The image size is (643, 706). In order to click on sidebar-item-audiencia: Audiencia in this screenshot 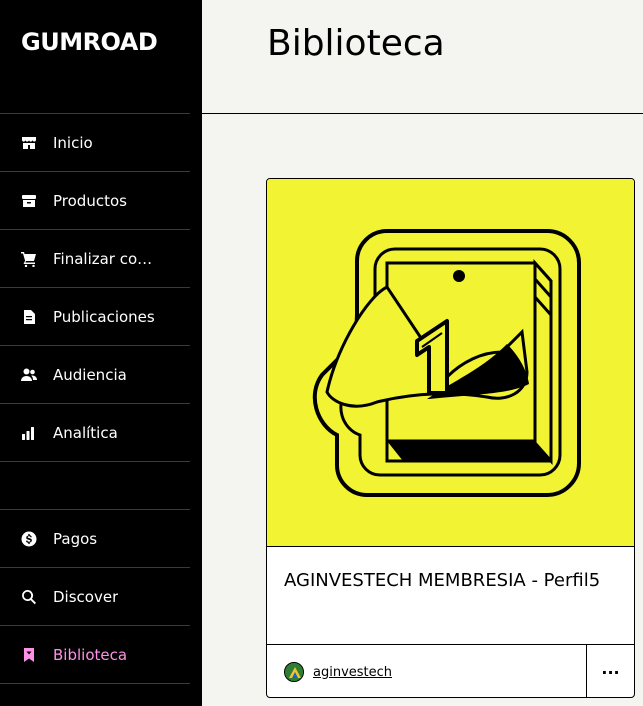, I will do `click(95, 375)`.